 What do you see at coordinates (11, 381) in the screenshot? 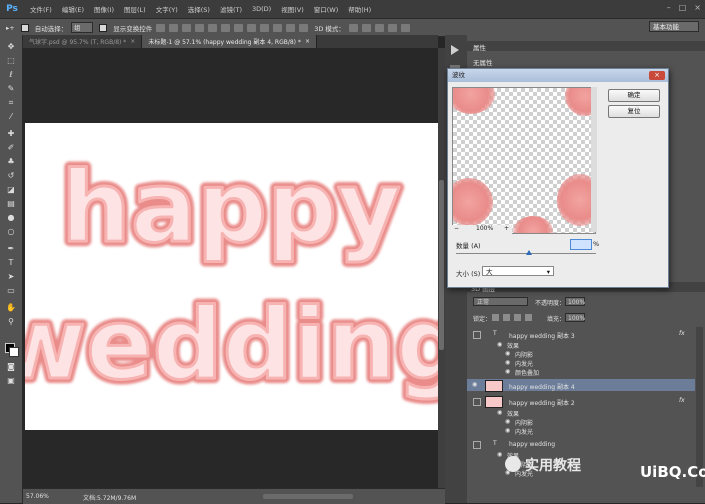
I see `screen-mode-icon: ▣` at bounding box center [11, 381].